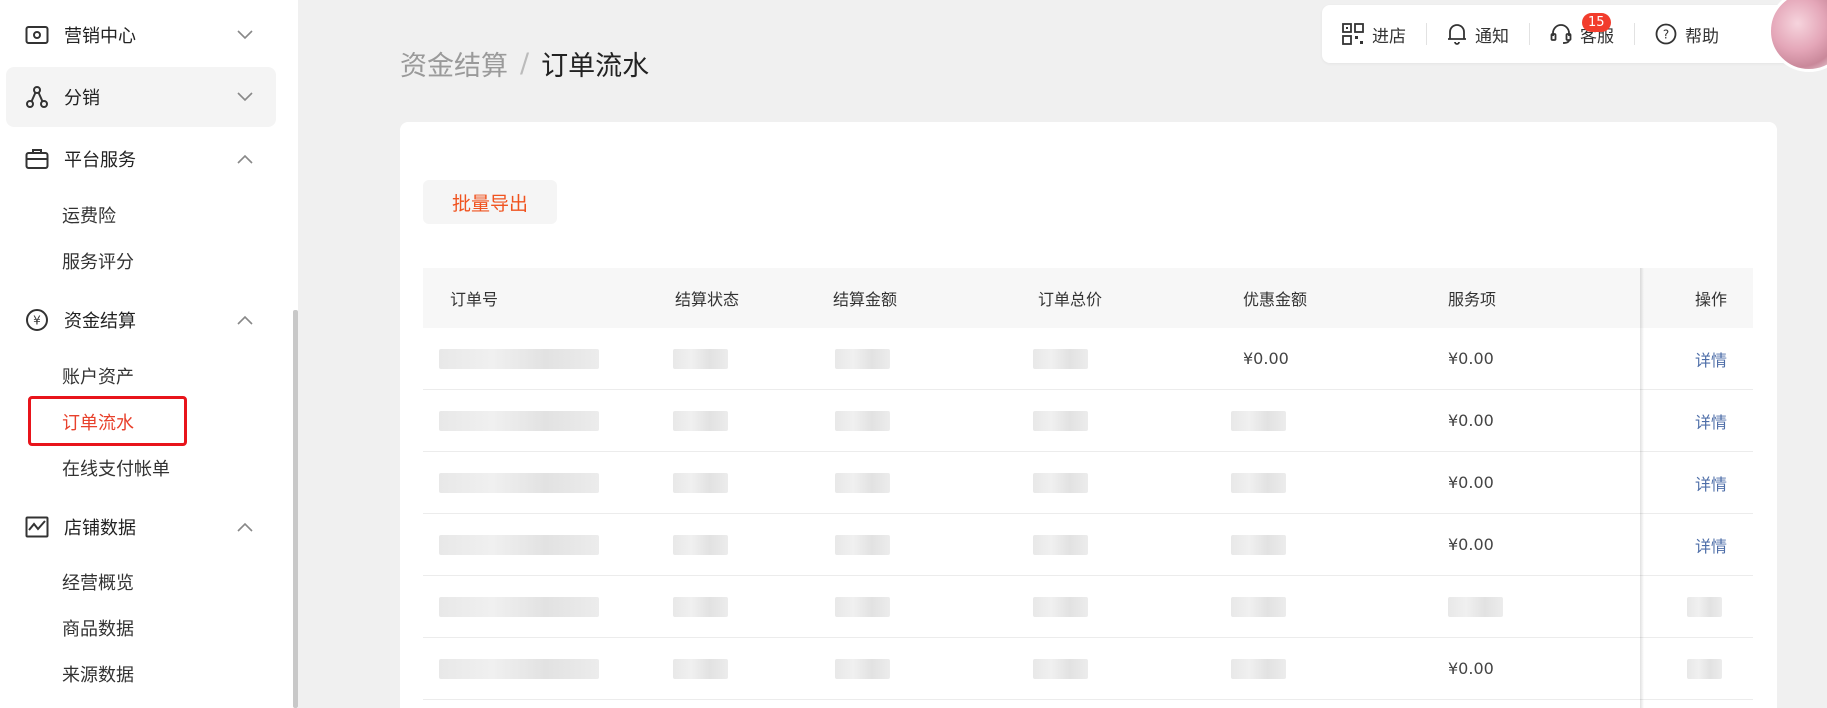 The width and height of the screenshot is (1827, 708). What do you see at coordinates (107, 421) in the screenshot?
I see `highlight-box` at bounding box center [107, 421].